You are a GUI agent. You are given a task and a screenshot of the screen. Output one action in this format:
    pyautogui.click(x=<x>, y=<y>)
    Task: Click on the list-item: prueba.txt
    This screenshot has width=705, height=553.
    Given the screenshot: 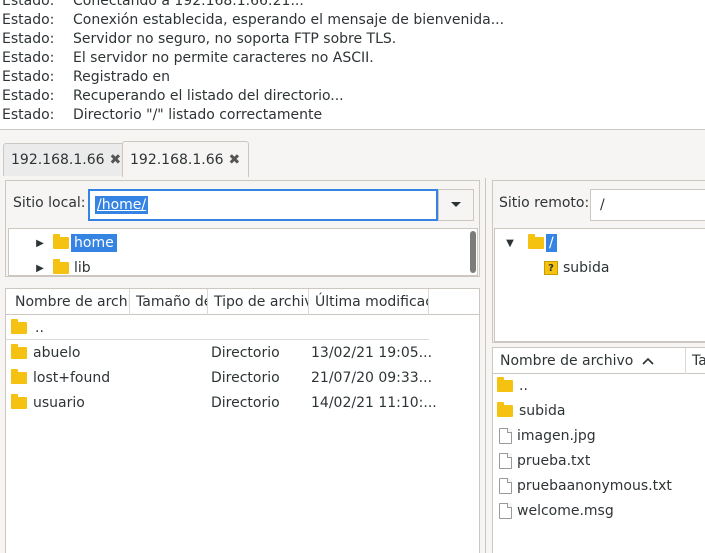 What is the action you would take?
    pyautogui.click(x=599, y=460)
    